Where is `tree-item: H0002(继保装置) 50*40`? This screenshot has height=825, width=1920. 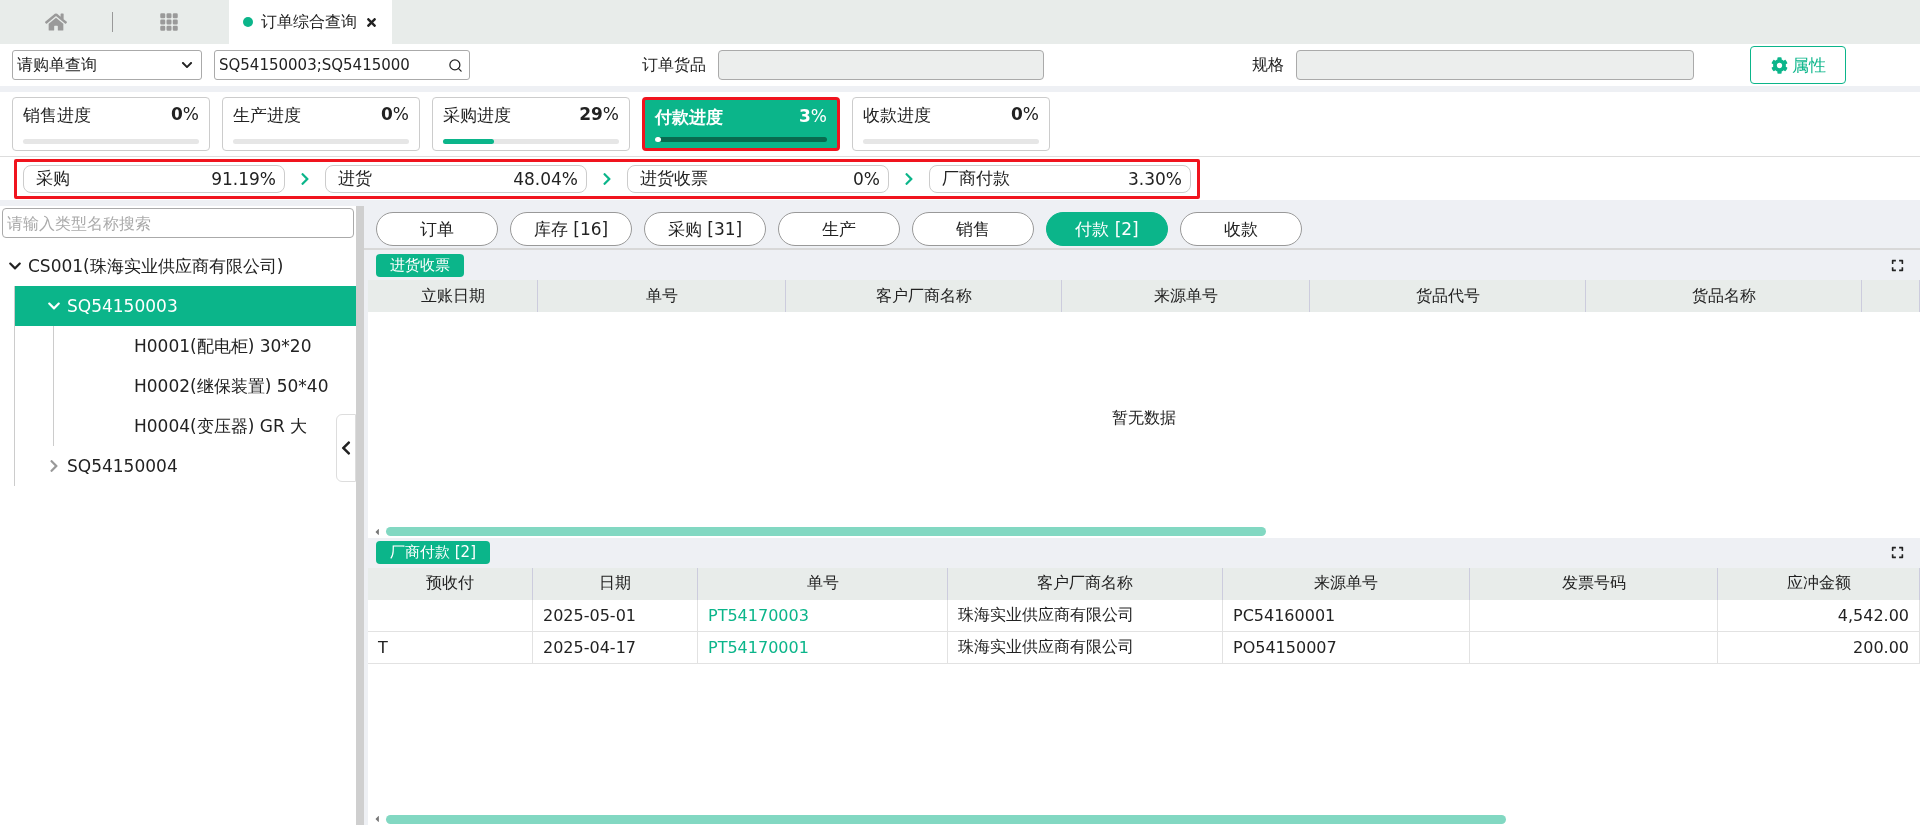
tree-item: H0002(继保装置) 50*40 is located at coordinates (193, 386).